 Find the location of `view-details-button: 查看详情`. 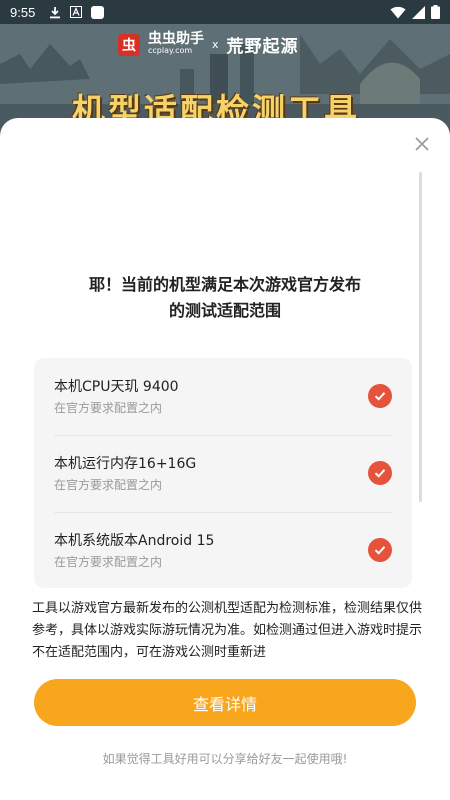

view-details-button: 查看详情 is located at coordinates (225, 702).